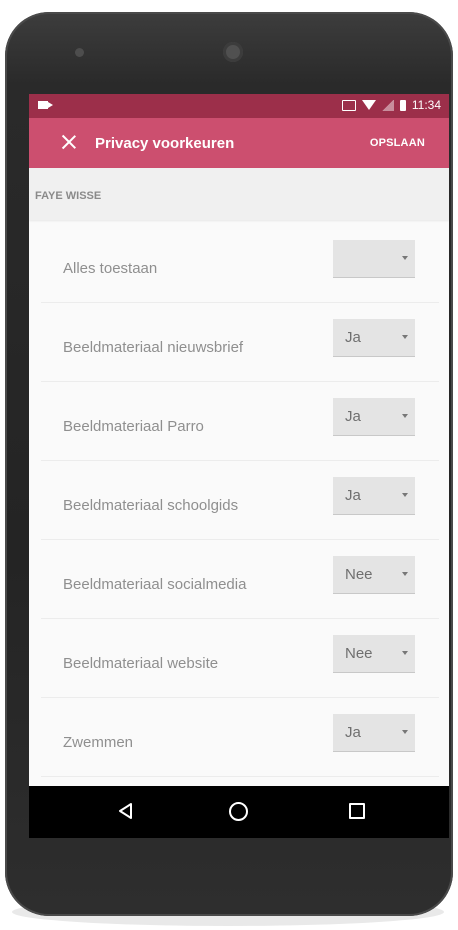 This screenshot has height=930, width=458. Describe the element at coordinates (426, 105) in the screenshot. I see `status-time: 11:34` at that location.